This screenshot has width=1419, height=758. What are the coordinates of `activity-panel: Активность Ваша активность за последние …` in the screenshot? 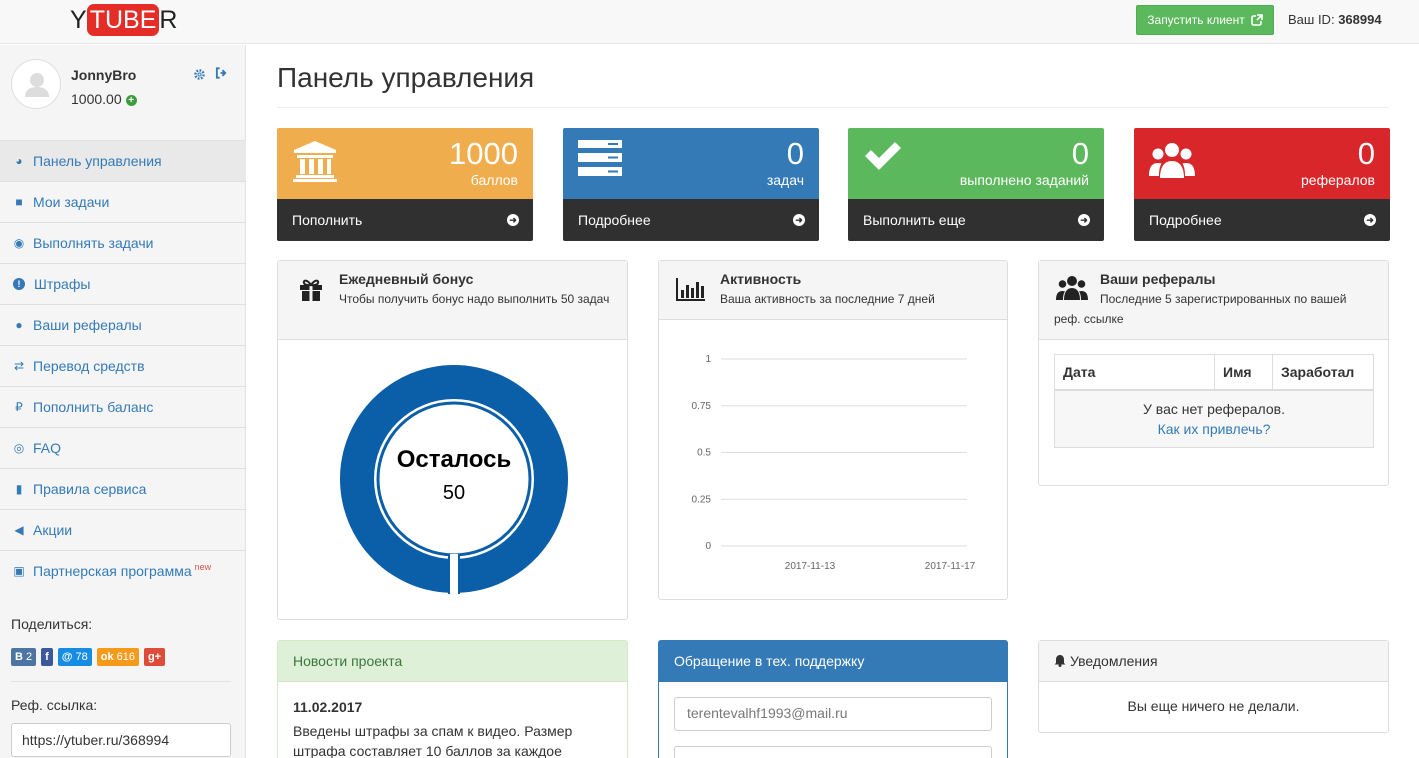 It's located at (833, 430).